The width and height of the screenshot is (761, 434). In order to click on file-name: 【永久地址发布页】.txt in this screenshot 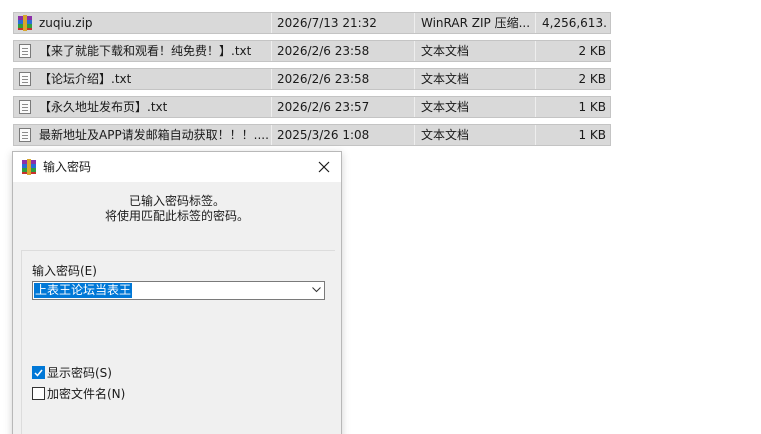, I will do `click(103, 107)`.